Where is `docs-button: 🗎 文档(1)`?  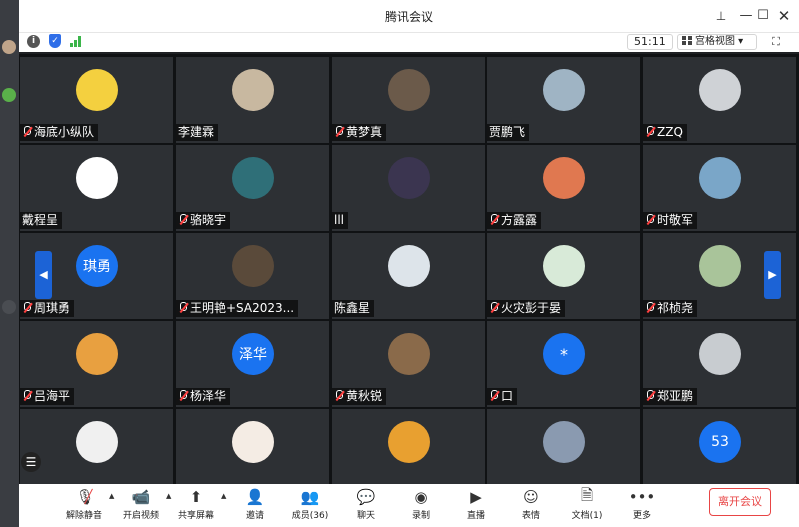
docs-button: 🗎 文档(1) is located at coordinates (587, 504).